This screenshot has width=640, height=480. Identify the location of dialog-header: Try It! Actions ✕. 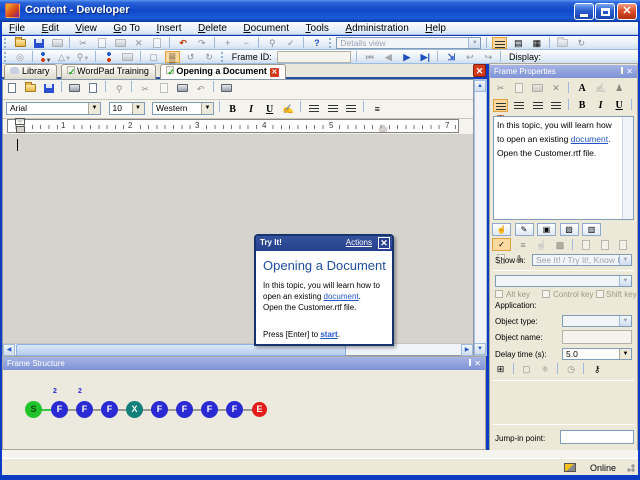
(324, 243).